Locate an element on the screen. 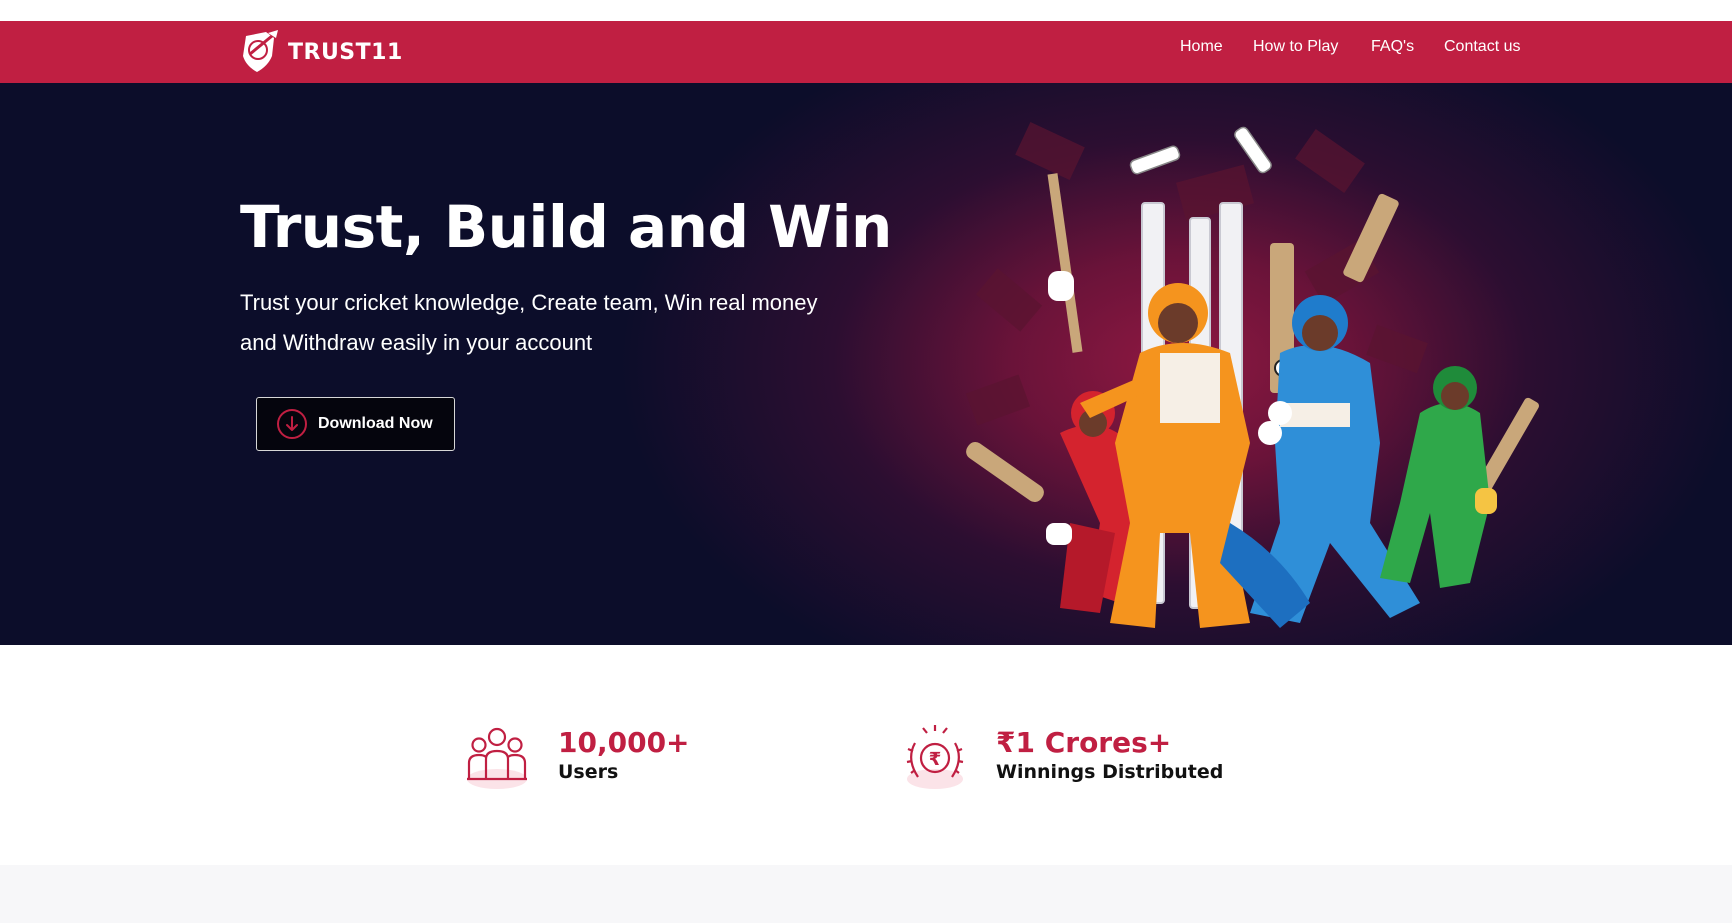 The width and height of the screenshot is (1732, 923). logo-text: TRUST11 is located at coordinates (345, 52).